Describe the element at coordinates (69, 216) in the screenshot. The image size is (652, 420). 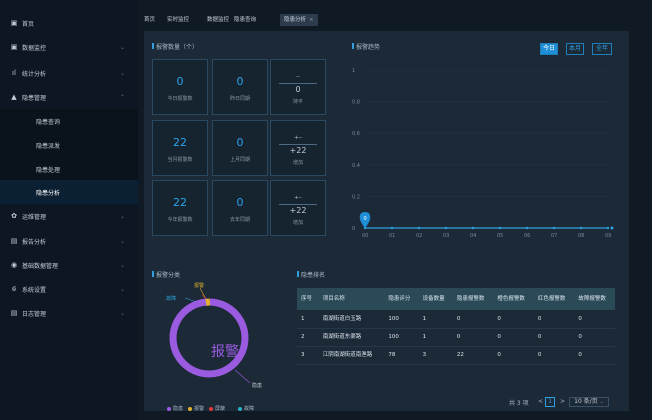
I see `sidebar-item-gear: ✿ 运维管理 ⌄` at that location.